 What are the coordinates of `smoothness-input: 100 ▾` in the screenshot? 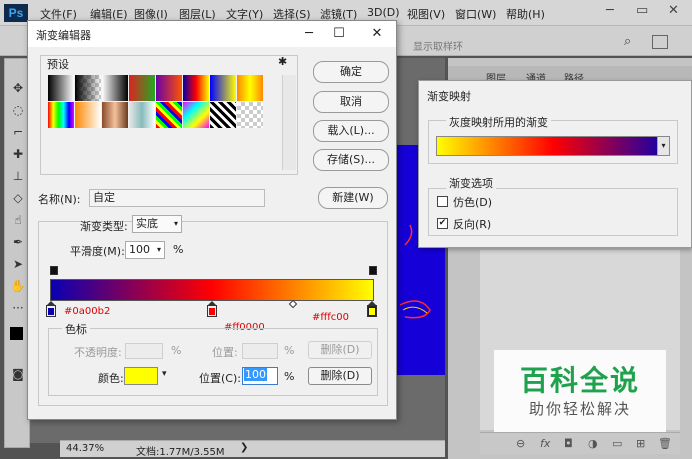 It's located at (145, 250).